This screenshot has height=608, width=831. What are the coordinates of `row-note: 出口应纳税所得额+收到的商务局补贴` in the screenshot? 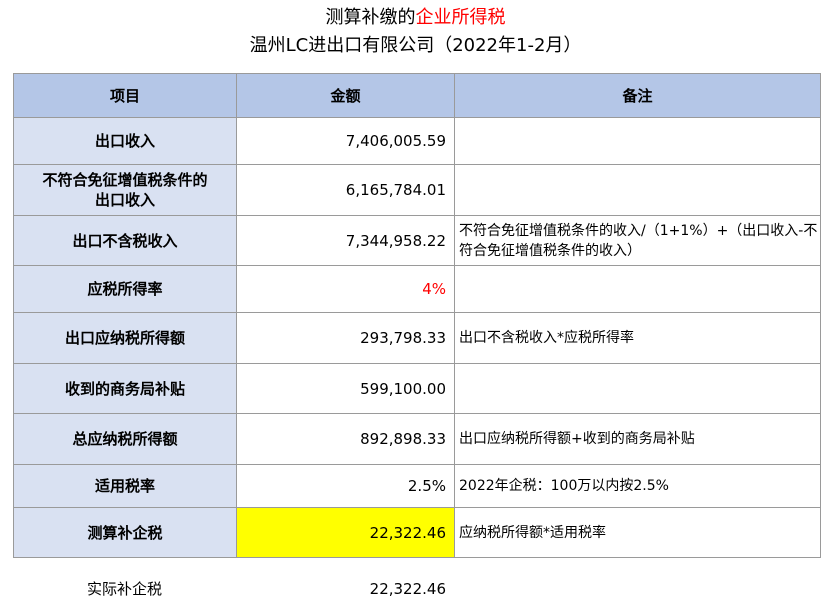 It's located at (637, 439).